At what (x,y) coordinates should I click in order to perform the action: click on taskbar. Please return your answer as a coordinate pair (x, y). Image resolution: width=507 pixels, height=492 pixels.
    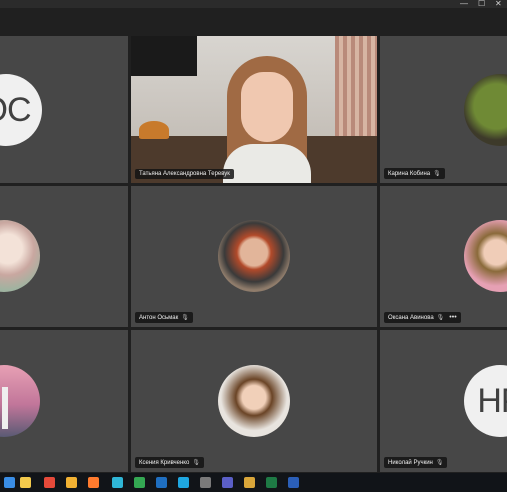
    Looking at the image, I should click on (253, 482).